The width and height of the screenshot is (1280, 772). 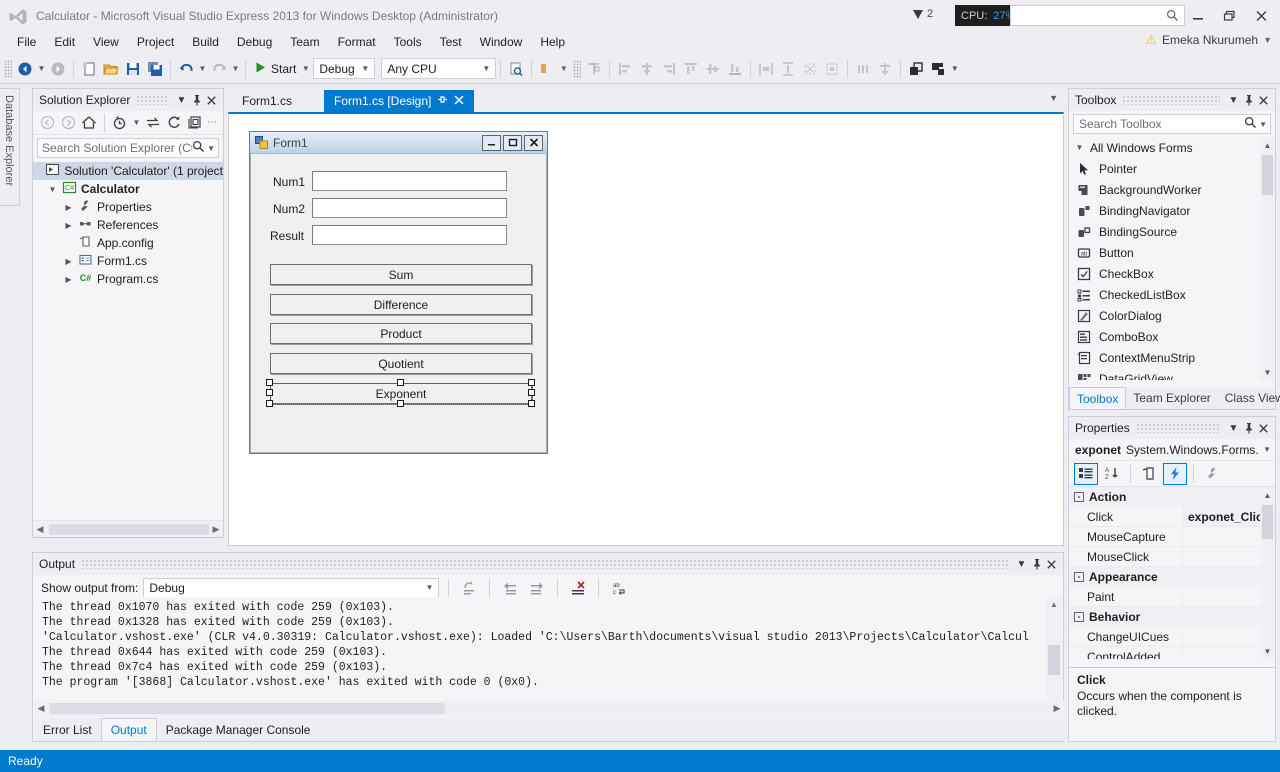 I want to click on toolbox-item-pointer: Pointer, so click(x=1172, y=168).